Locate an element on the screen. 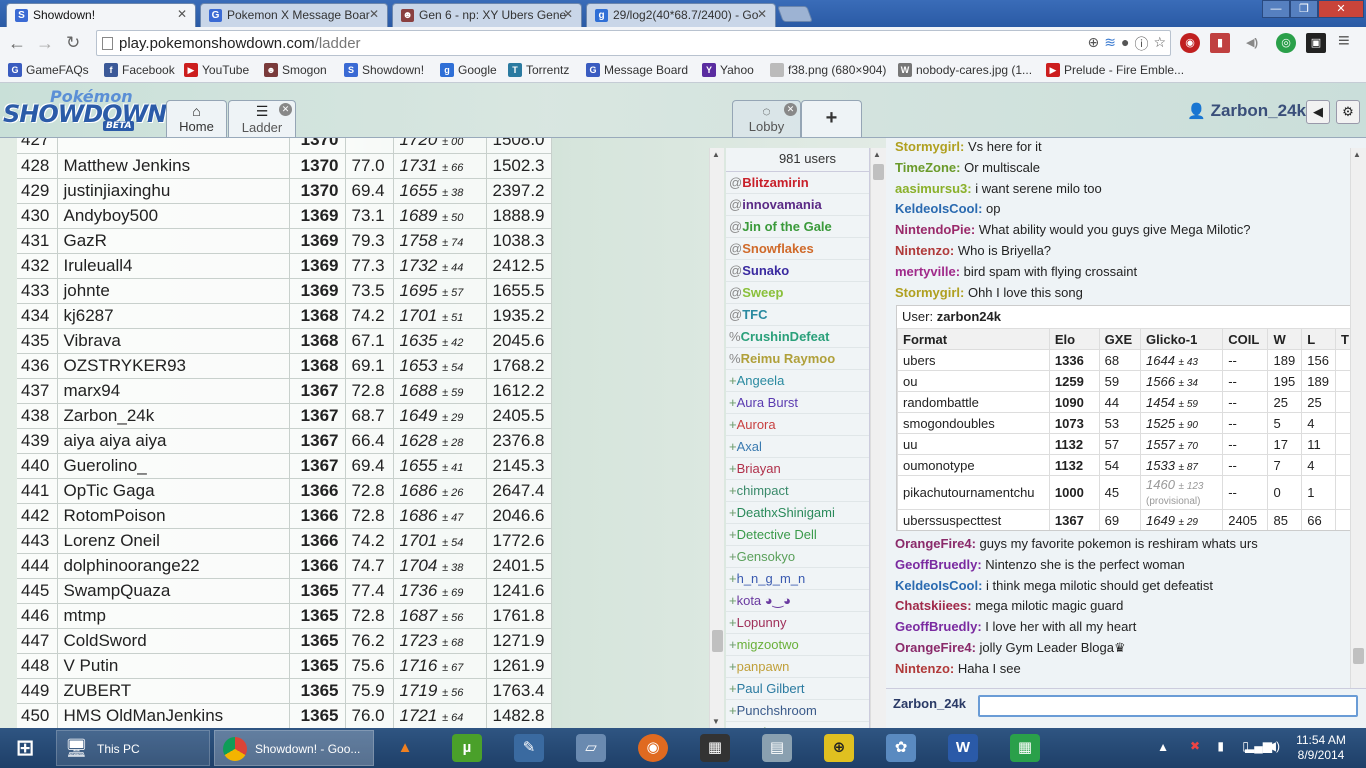 This screenshot has width=1366, height=768. userlist-scrollbar: ▲ is located at coordinates (878, 438).